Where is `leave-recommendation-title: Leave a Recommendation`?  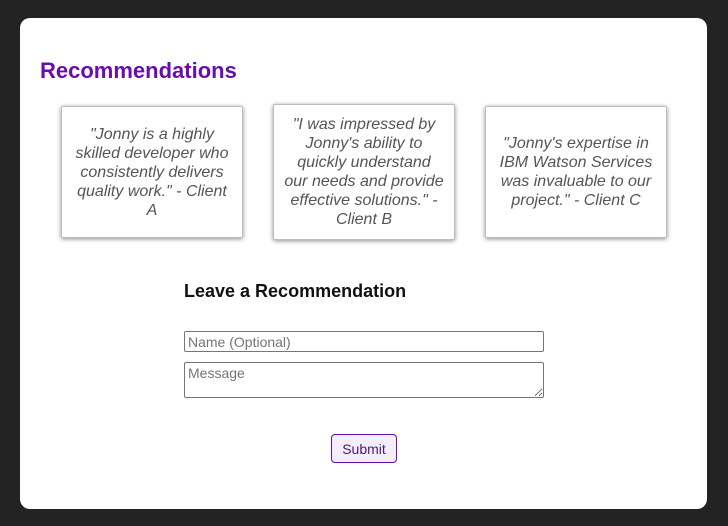
leave-recommendation-title: Leave a Recommendation is located at coordinates (295, 291).